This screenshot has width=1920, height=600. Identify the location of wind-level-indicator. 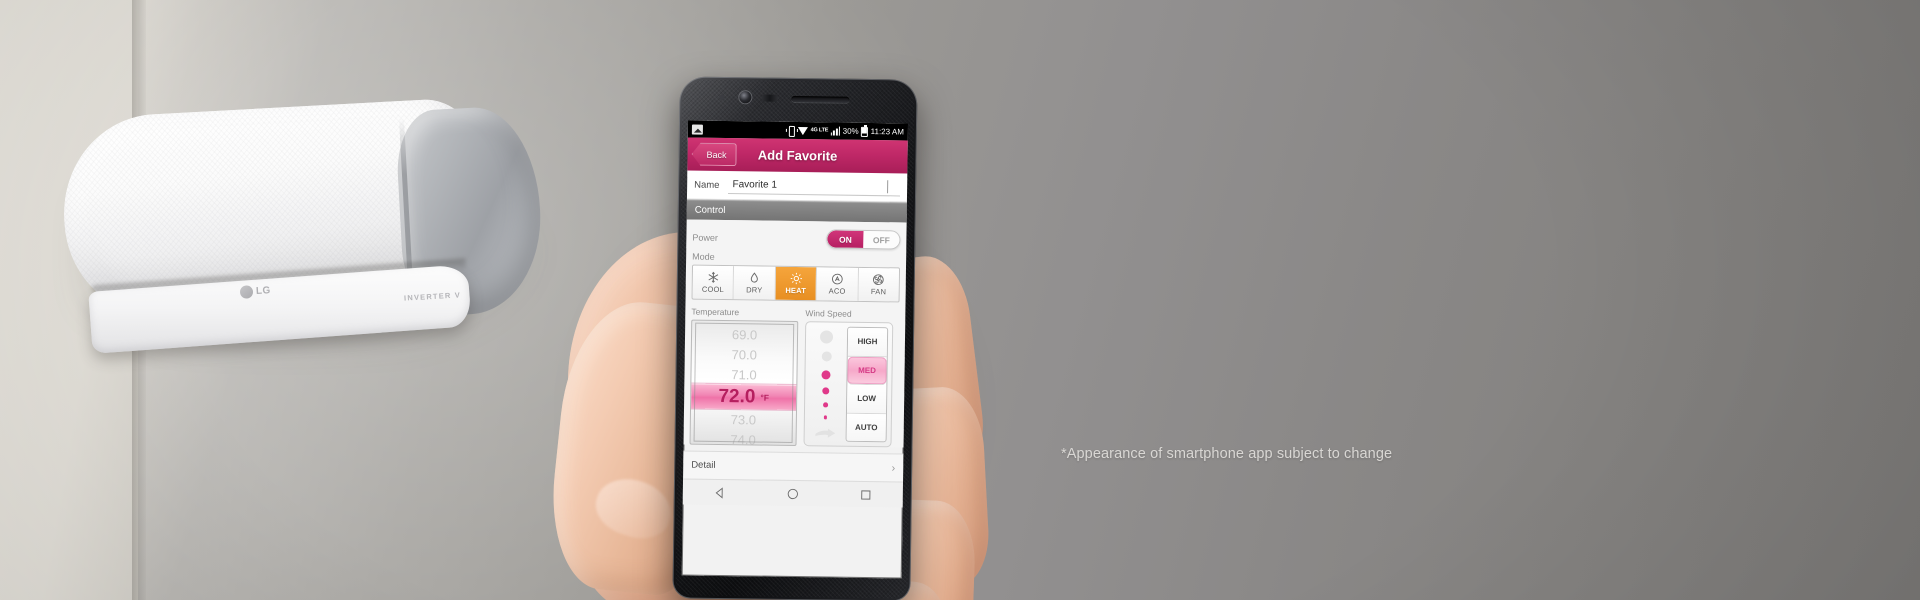
(826, 383).